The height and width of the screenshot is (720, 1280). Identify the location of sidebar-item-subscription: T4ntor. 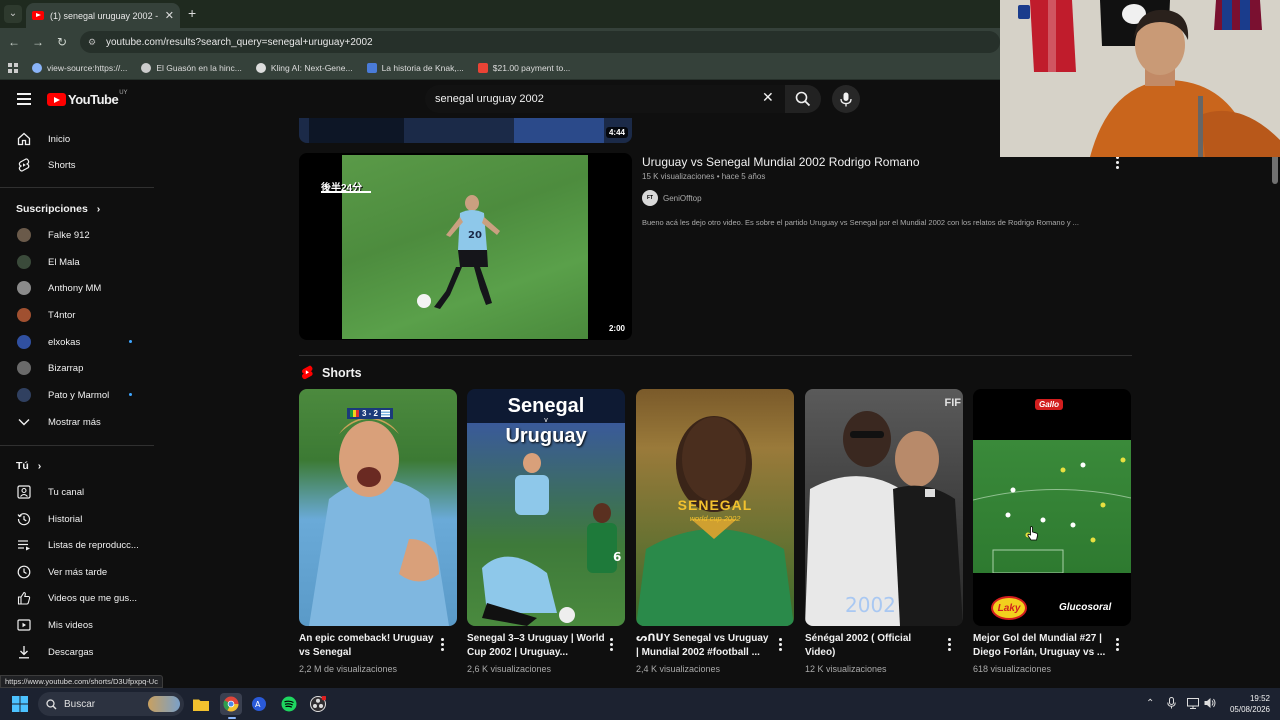
(77, 315).